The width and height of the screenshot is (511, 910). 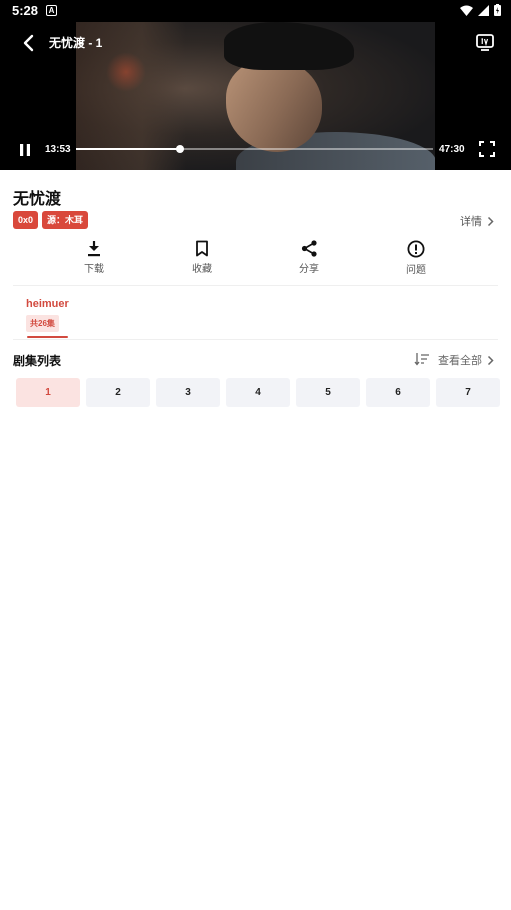 I want to click on system-icons, so click(x=480, y=10).